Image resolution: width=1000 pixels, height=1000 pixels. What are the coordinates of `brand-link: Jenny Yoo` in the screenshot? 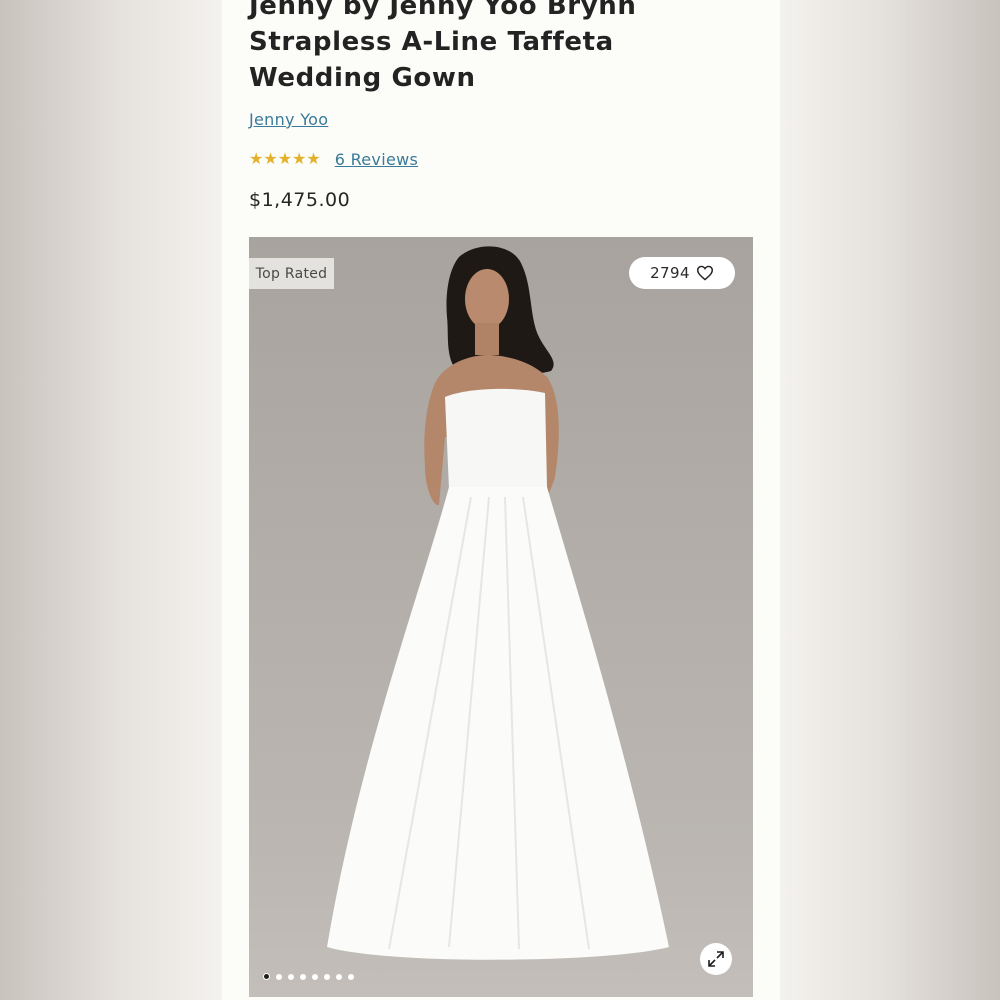 It's located at (288, 119).